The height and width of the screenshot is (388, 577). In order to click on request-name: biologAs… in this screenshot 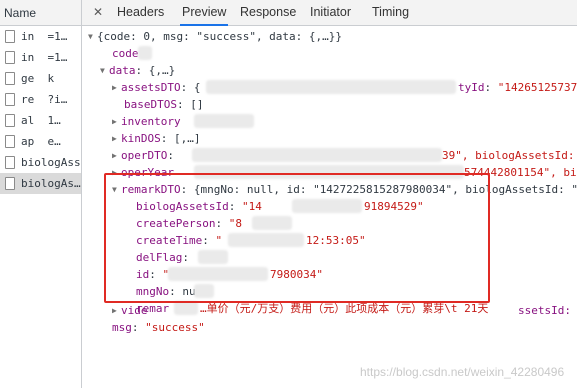, I will do `click(51, 183)`.